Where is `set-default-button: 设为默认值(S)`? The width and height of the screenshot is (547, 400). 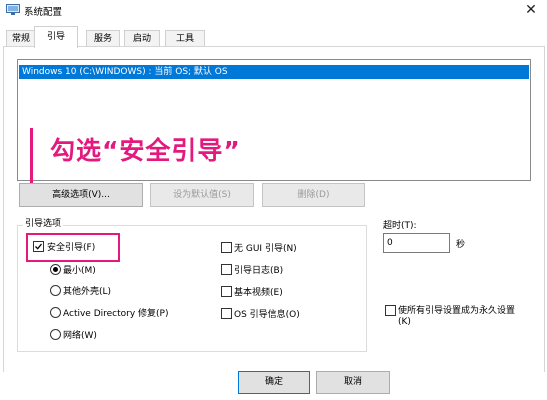
set-default-button: 设为默认值(S) is located at coordinates (202, 195).